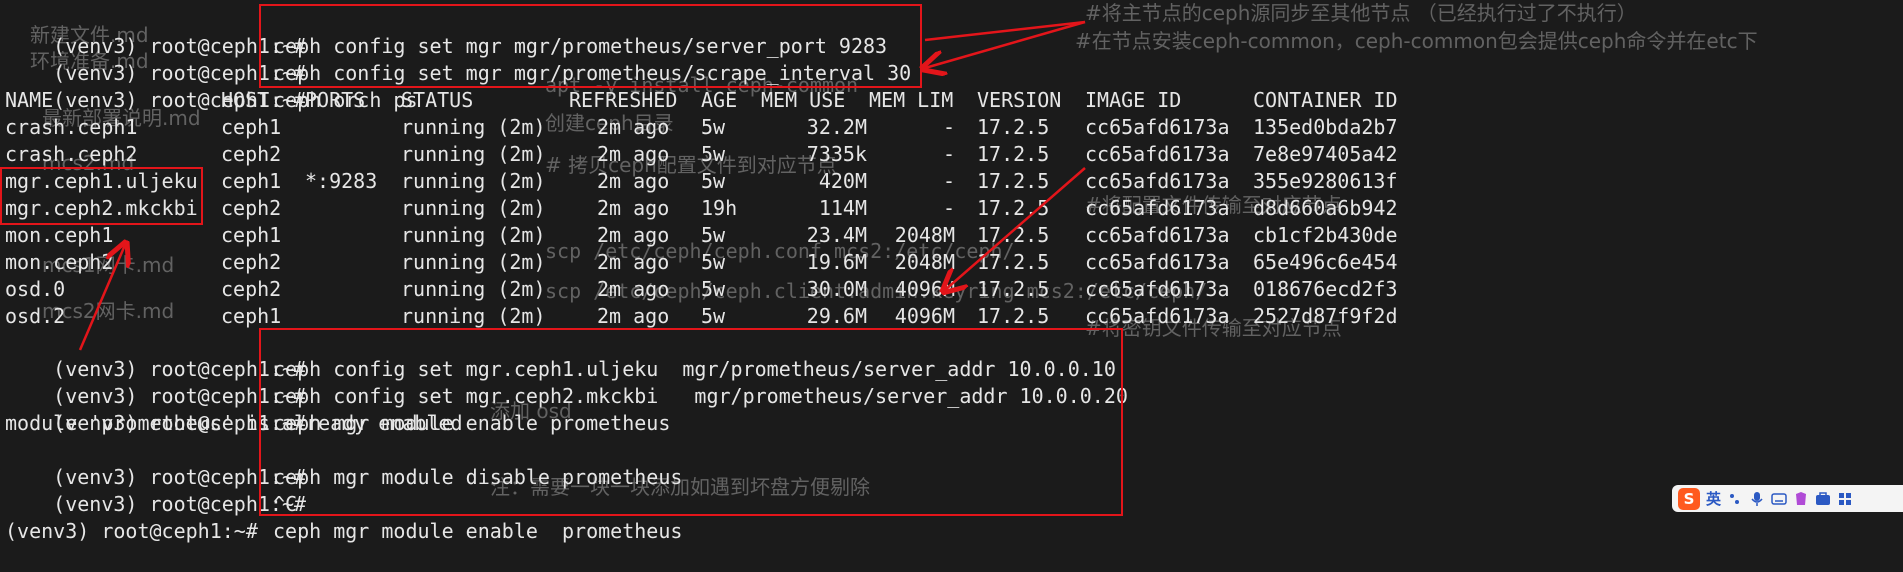 The height and width of the screenshot is (572, 1903). Describe the element at coordinates (1787, 498) in the screenshot. I see `ime-toolbar: S 英` at that location.